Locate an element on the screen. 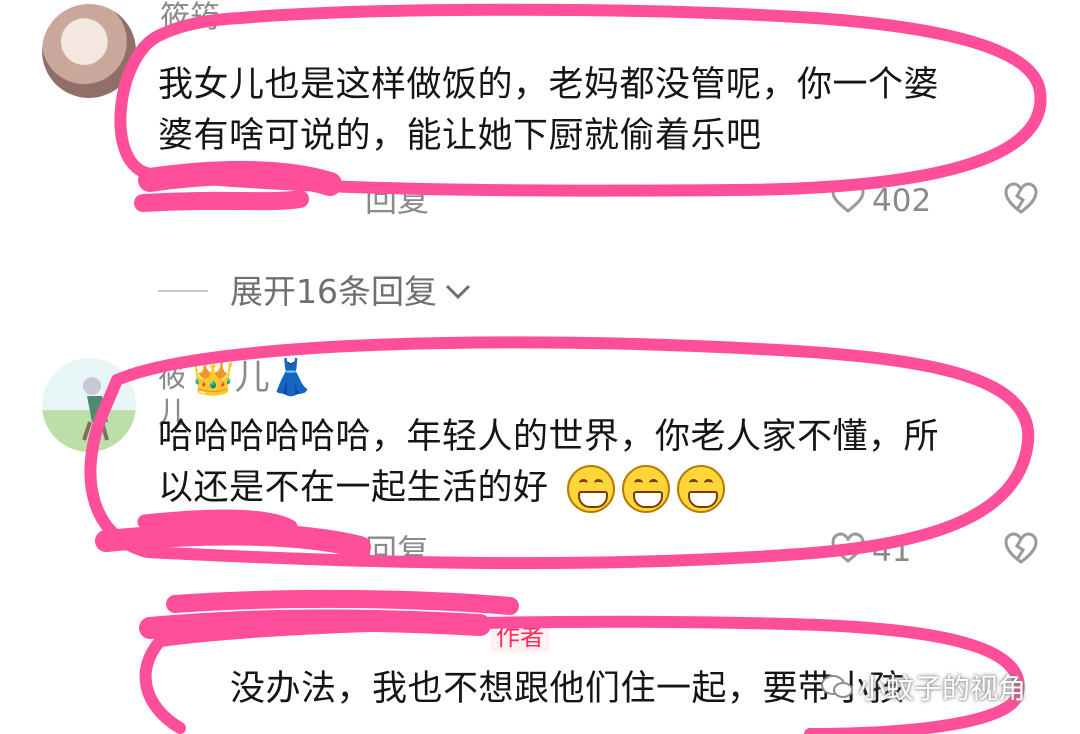 This screenshot has height=734, width=1080. watermark-logo-icon is located at coordinates (837, 686).